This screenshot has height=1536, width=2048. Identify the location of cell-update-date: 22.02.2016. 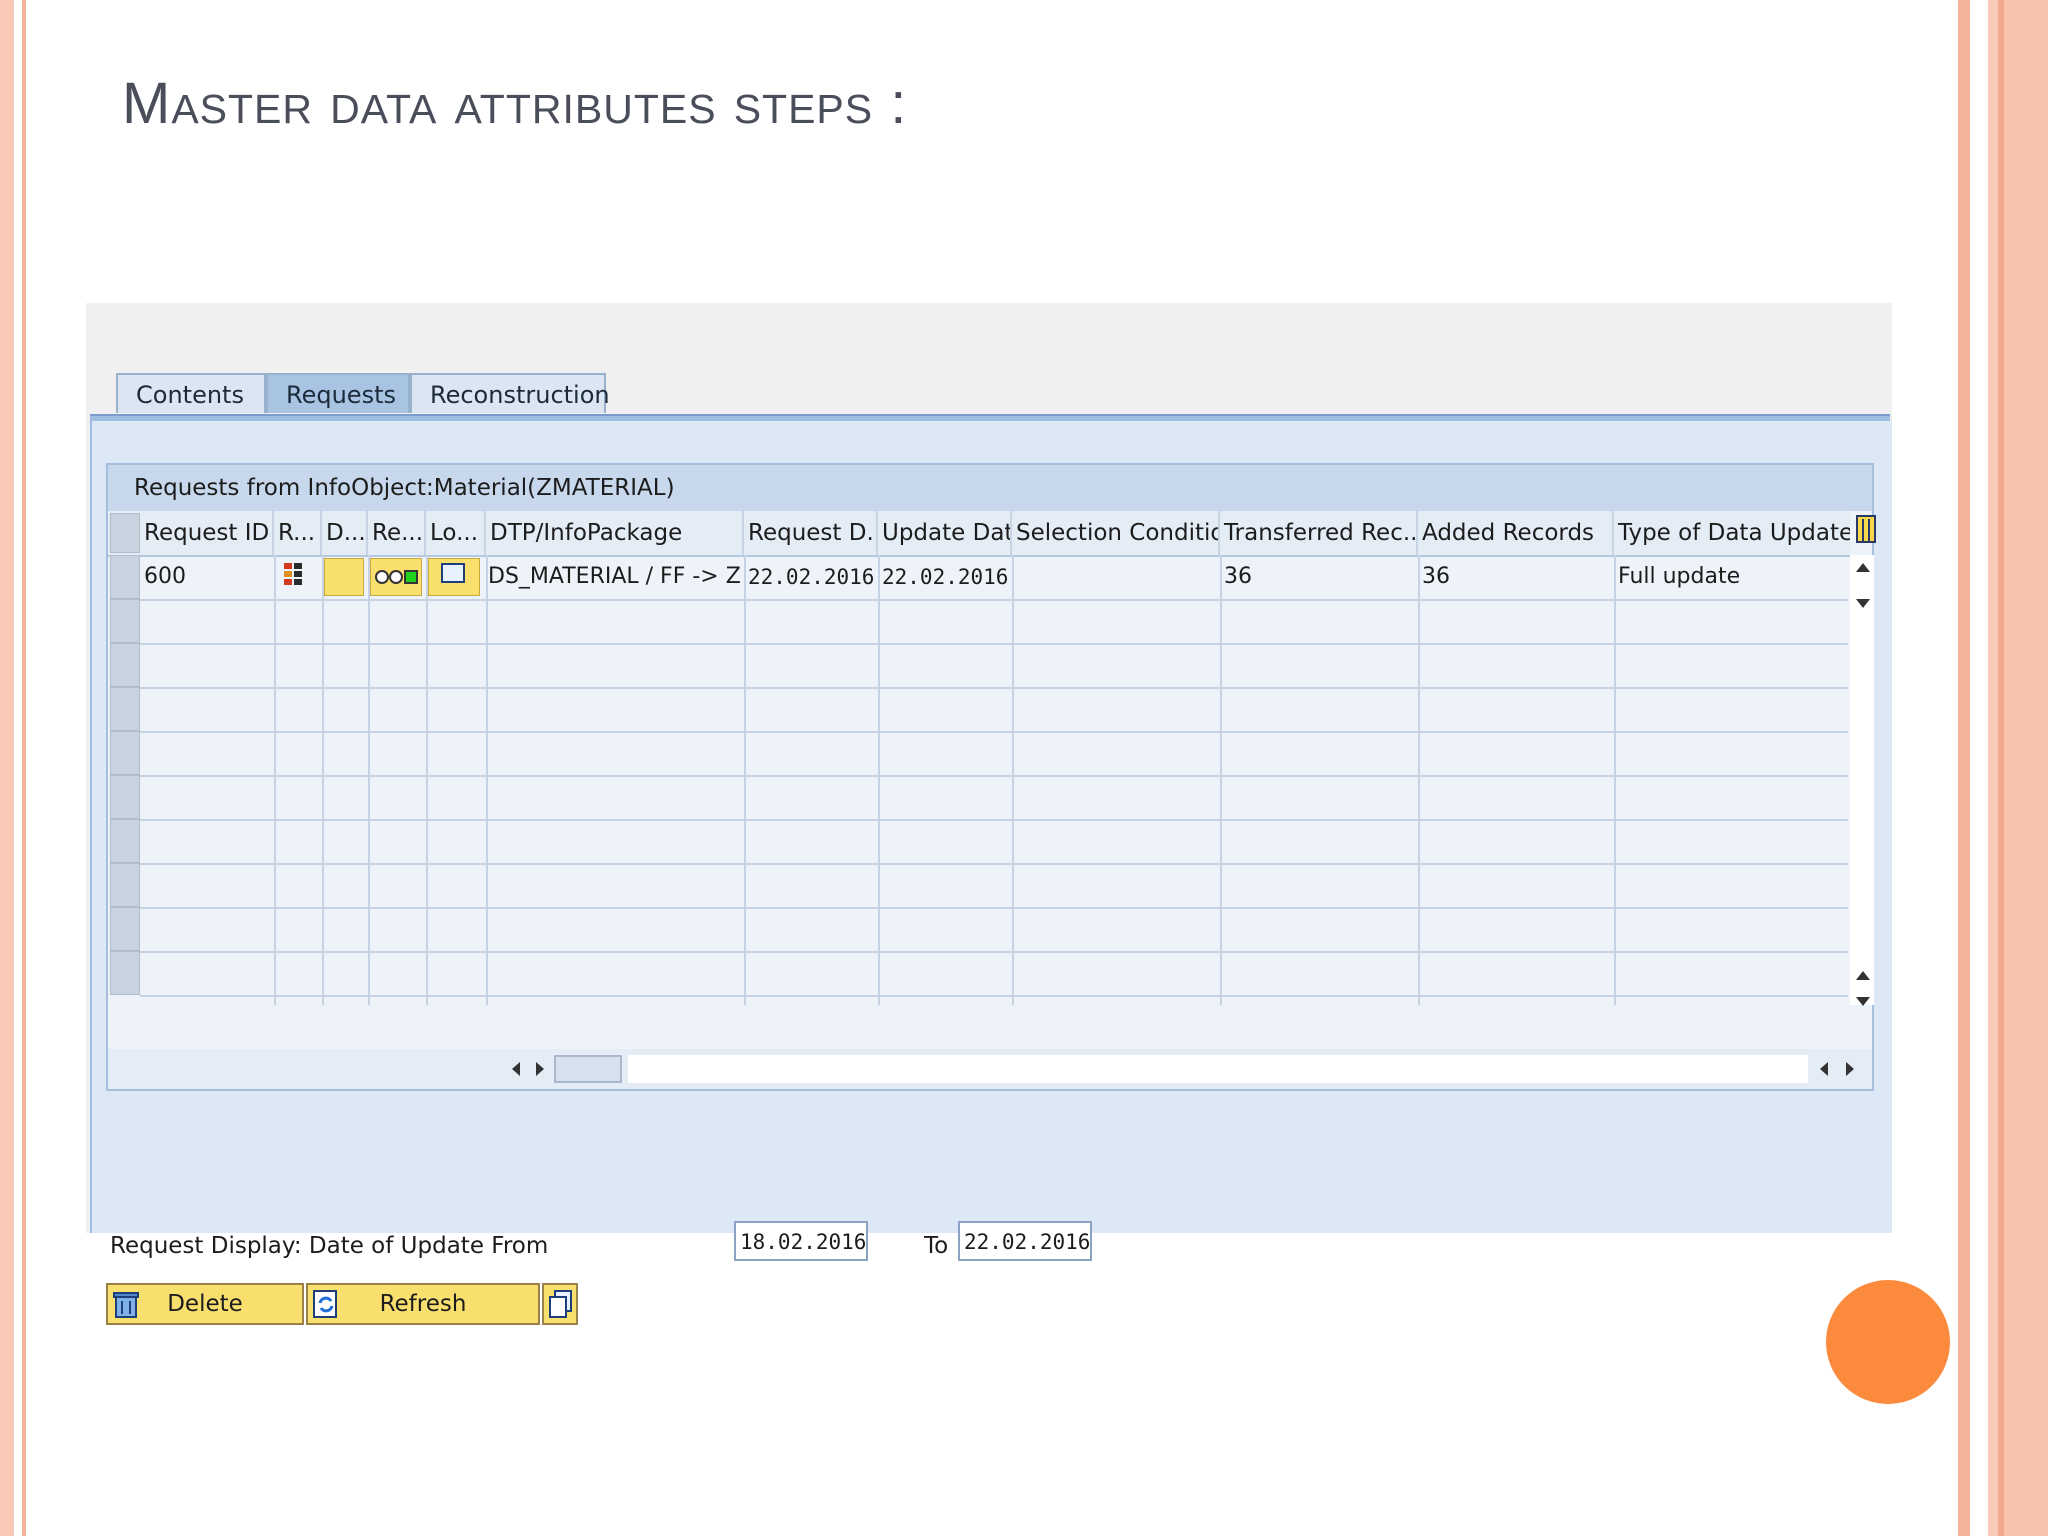
(945, 577).